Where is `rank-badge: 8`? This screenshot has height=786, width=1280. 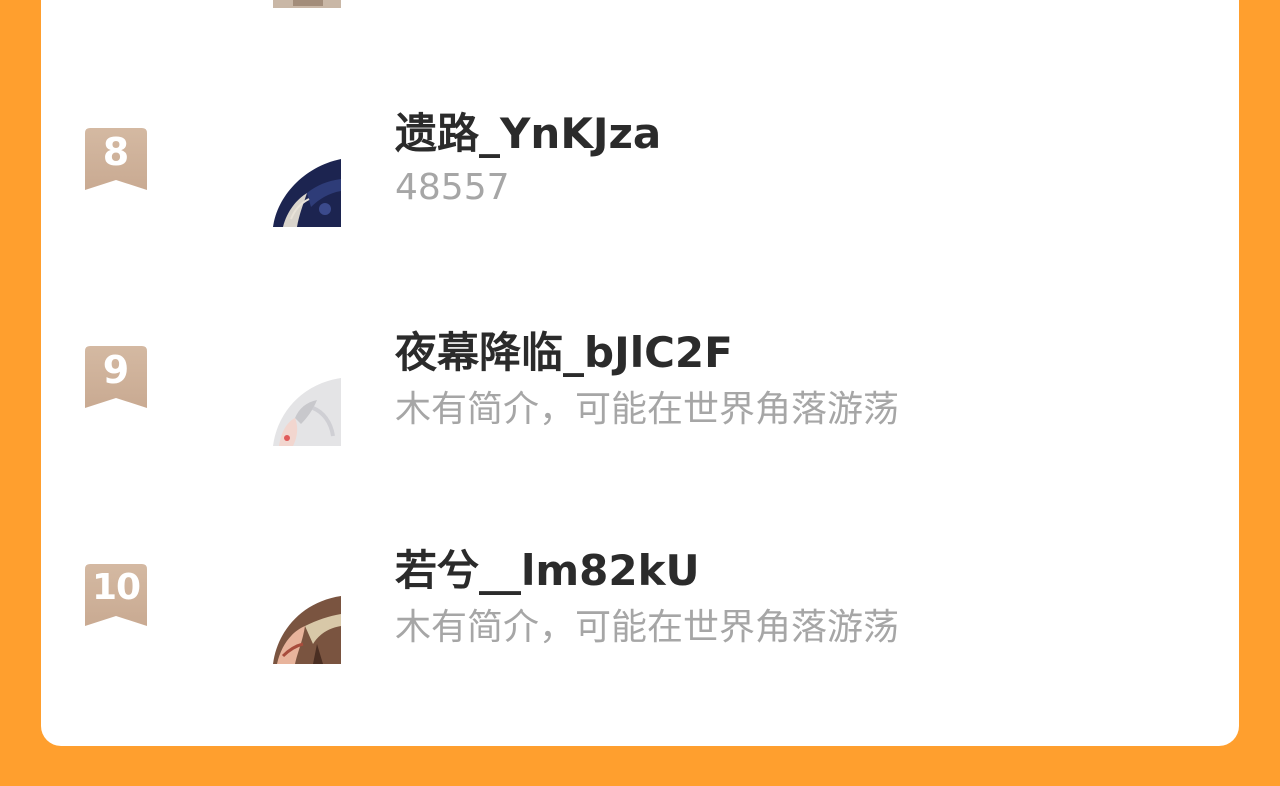
rank-badge: 8 is located at coordinates (116, 160).